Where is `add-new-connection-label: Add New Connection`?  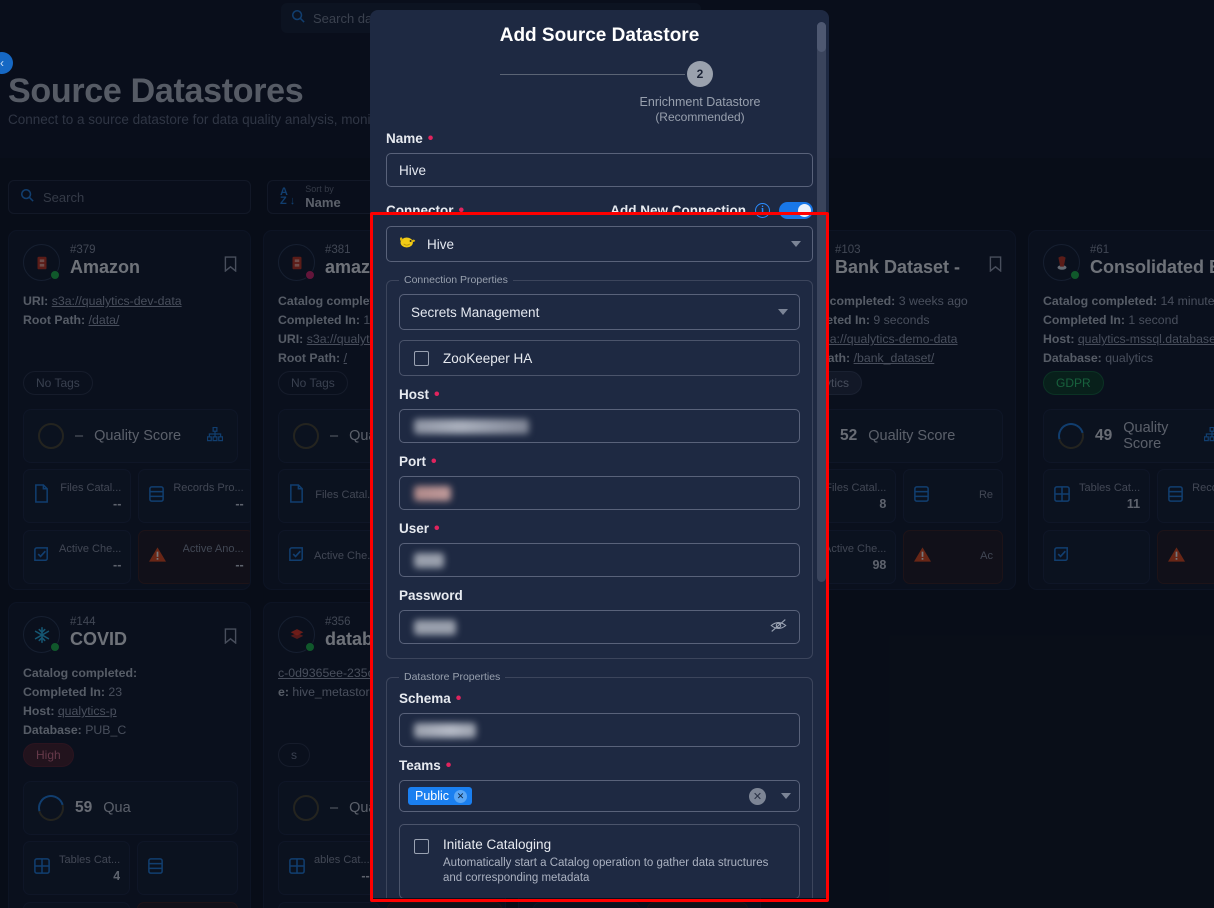 add-new-connection-label: Add New Connection is located at coordinates (678, 210).